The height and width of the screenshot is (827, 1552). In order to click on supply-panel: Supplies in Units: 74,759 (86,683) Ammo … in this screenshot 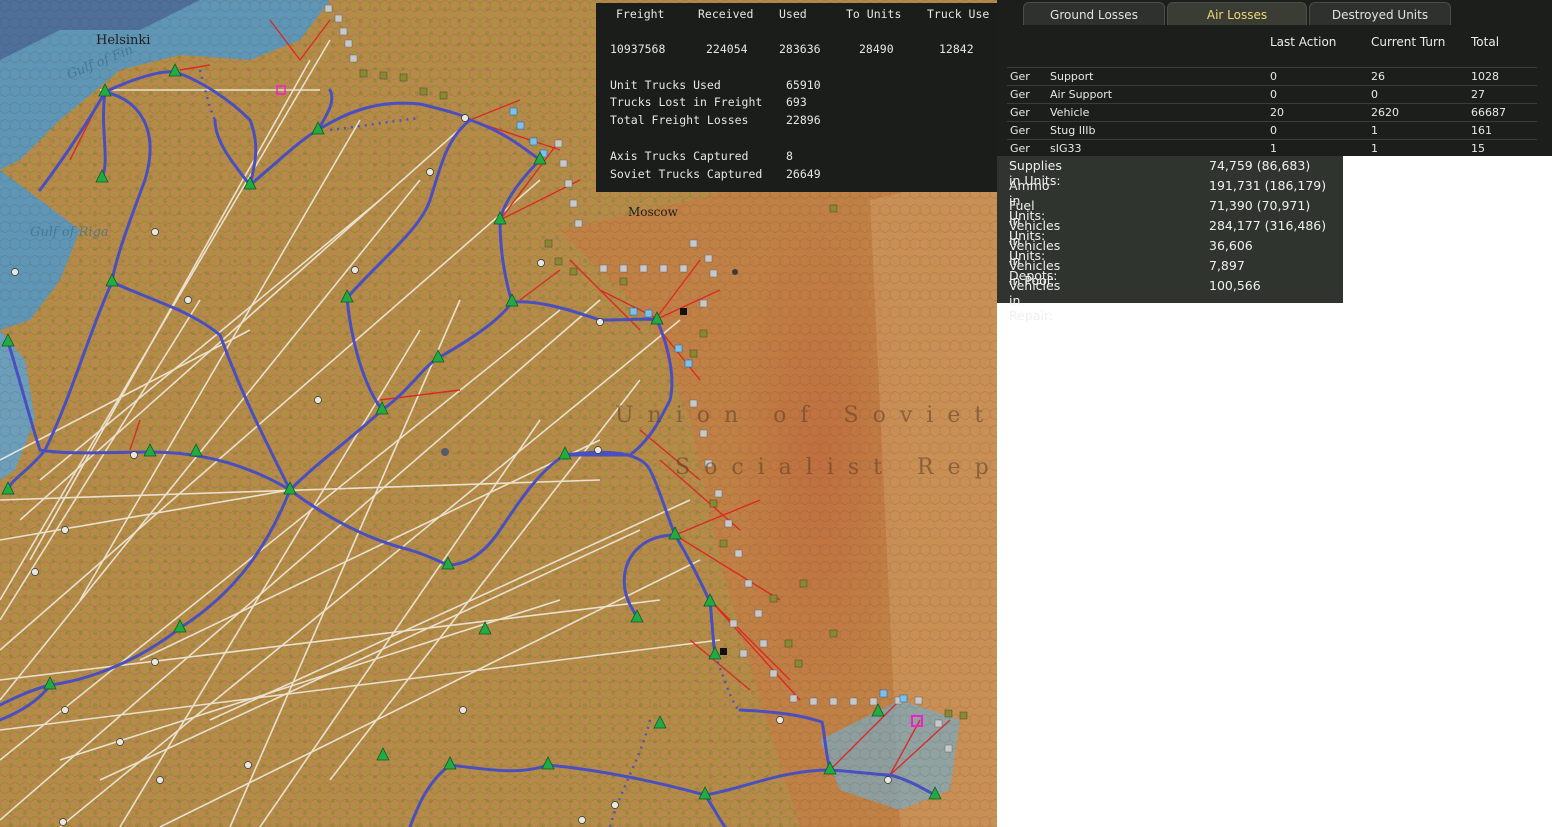, I will do `click(1170, 239)`.